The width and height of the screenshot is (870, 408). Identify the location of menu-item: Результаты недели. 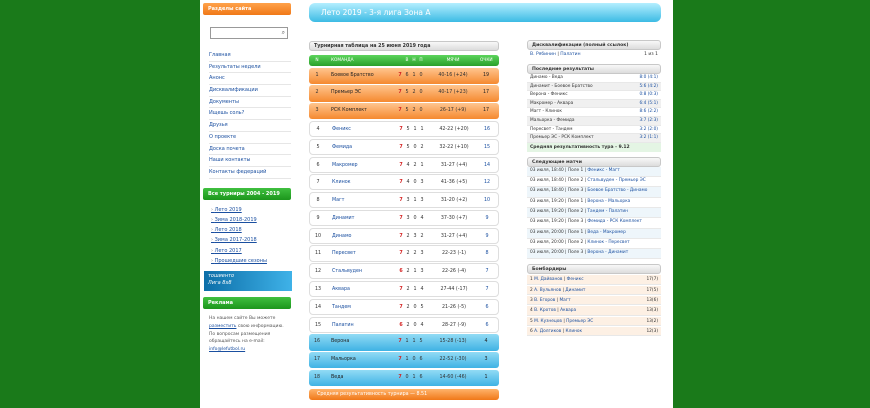
(250, 68).